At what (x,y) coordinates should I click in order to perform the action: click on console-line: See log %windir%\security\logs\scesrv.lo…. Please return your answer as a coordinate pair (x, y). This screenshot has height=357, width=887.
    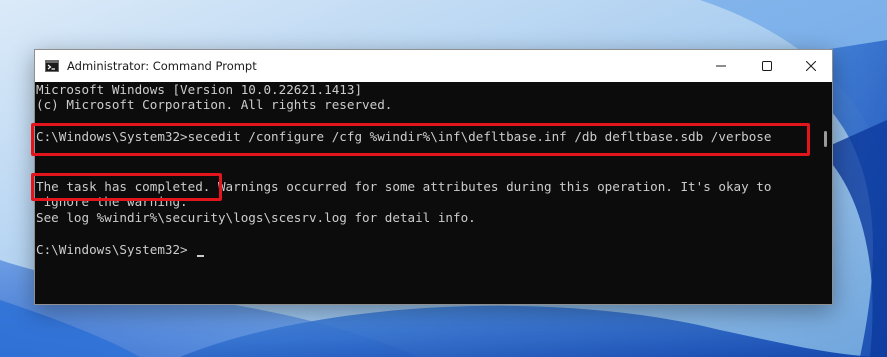
    Looking at the image, I should click on (256, 217).